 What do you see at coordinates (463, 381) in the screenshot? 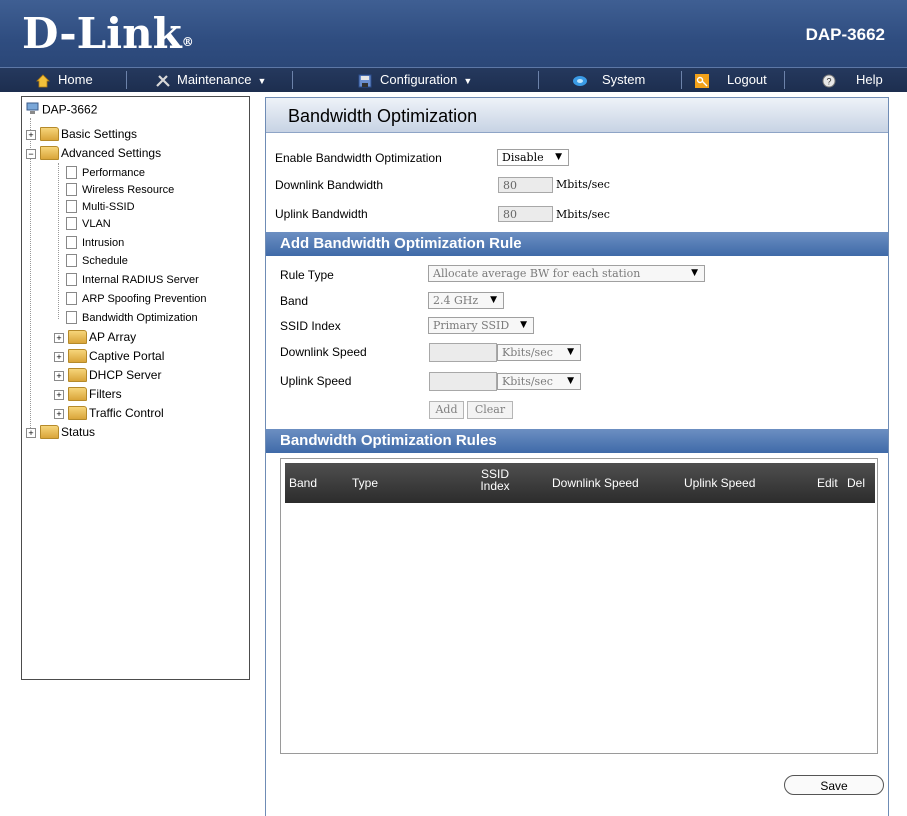
I see `uplink-speed-input` at bounding box center [463, 381].